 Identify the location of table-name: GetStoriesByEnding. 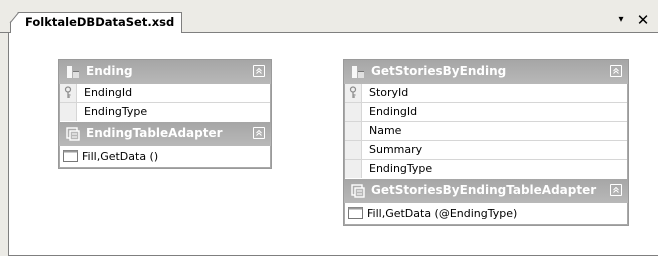
(439, 71).